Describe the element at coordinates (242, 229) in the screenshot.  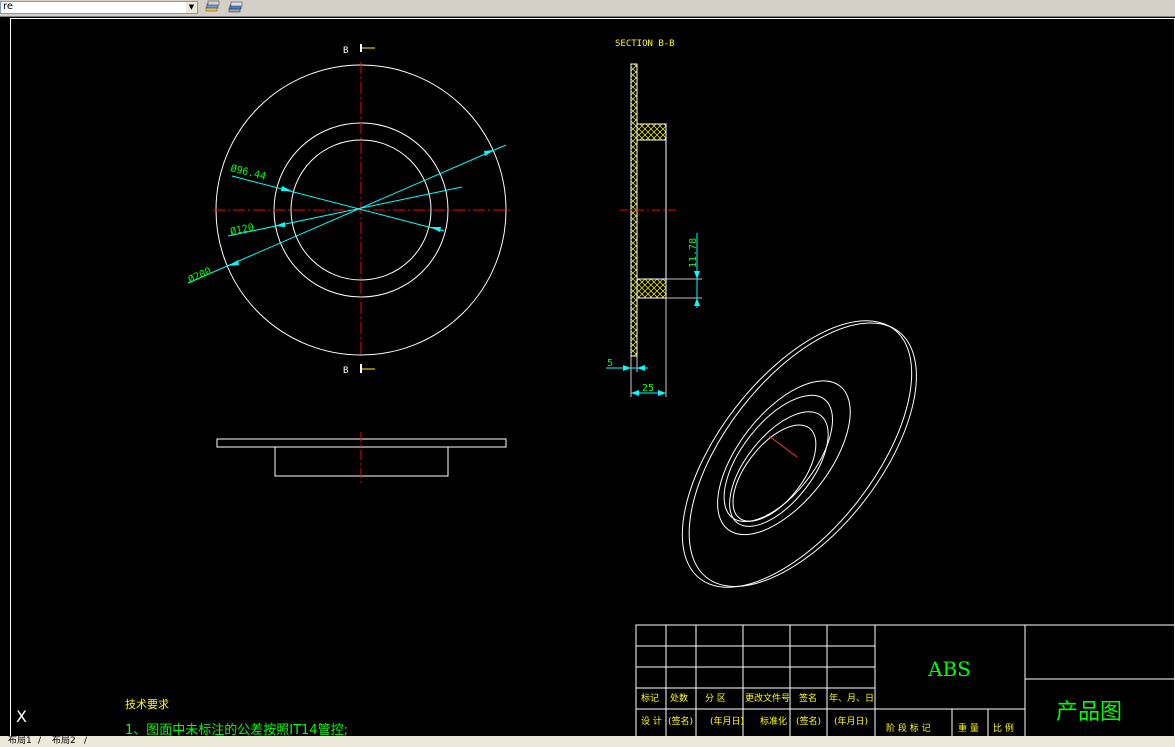
I see `dim-text-mid-diameter: Ø120` at that location.